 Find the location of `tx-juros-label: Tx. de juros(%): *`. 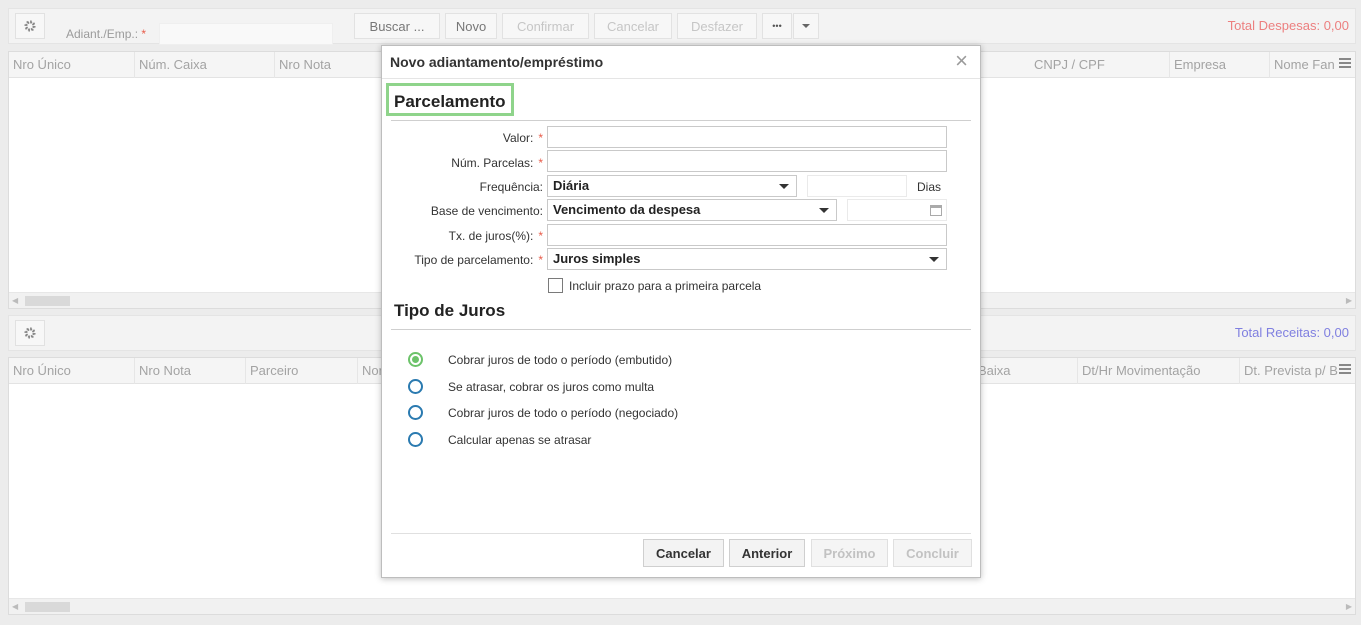

tx-juros-label: Tx. de juros(%): * is located at coordinates (496, 236).